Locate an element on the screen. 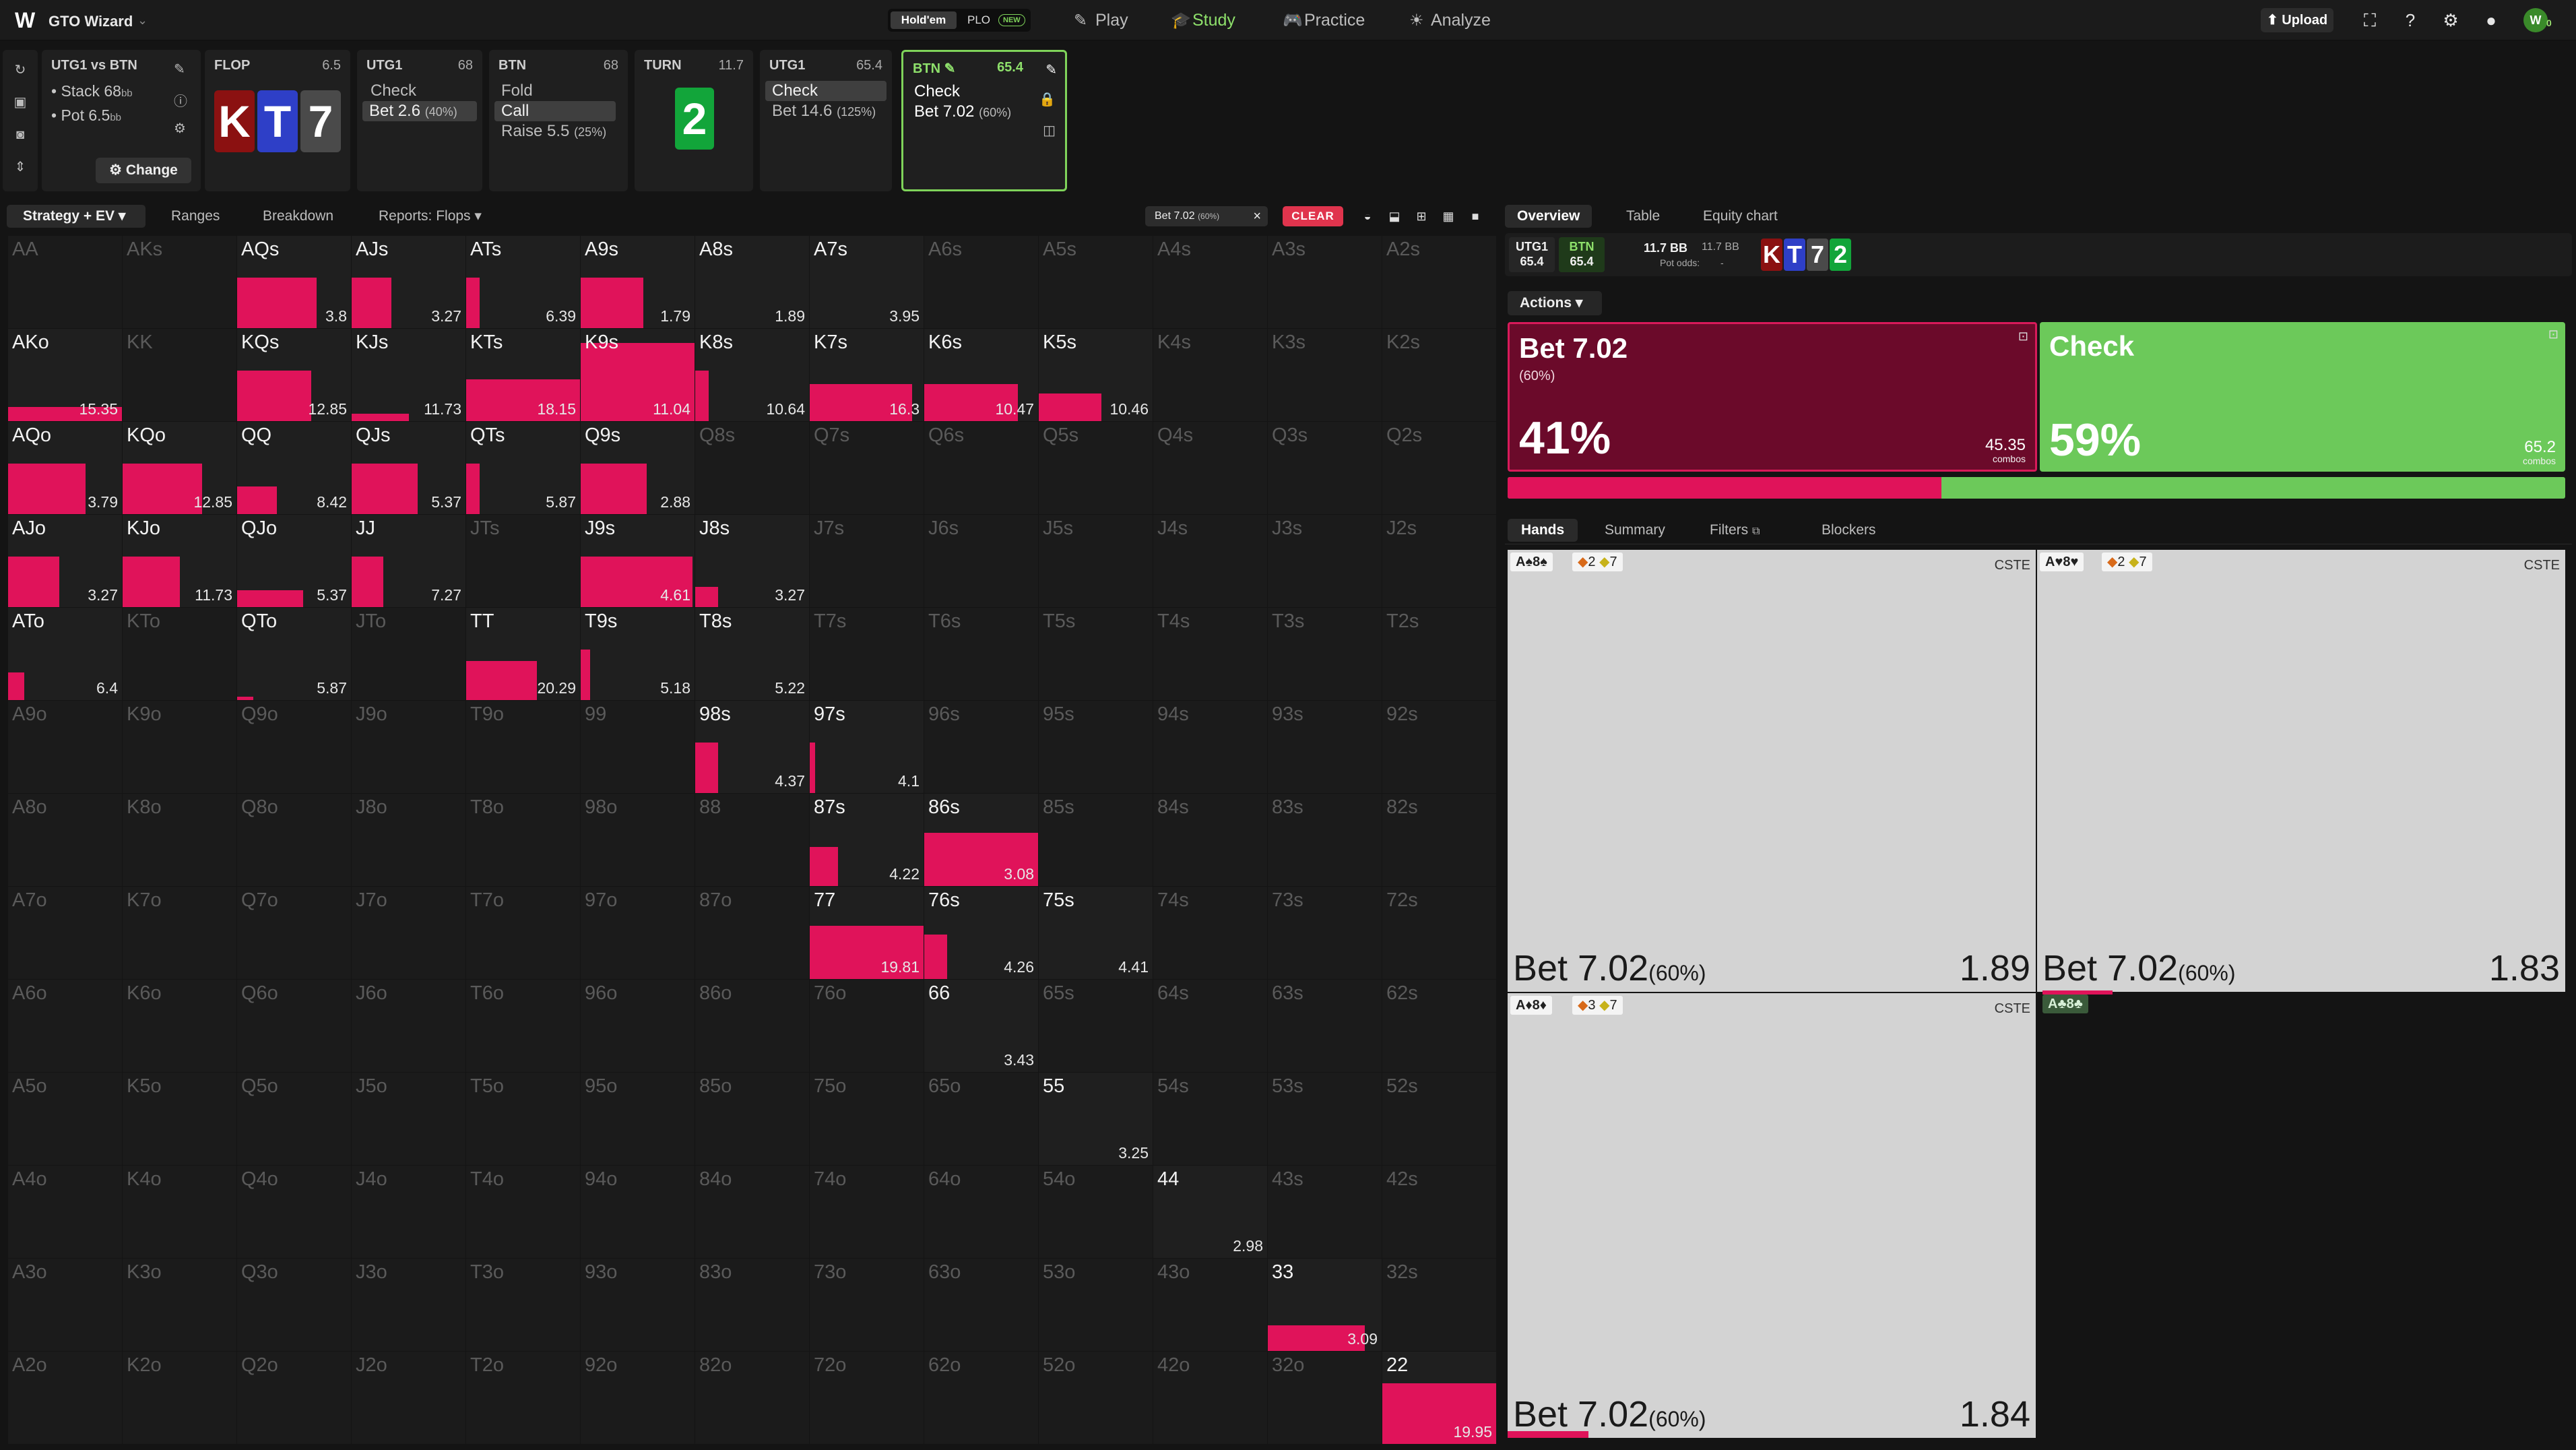  nav-analyze: ☀ Analyze is located at coordinates (1450, 20).